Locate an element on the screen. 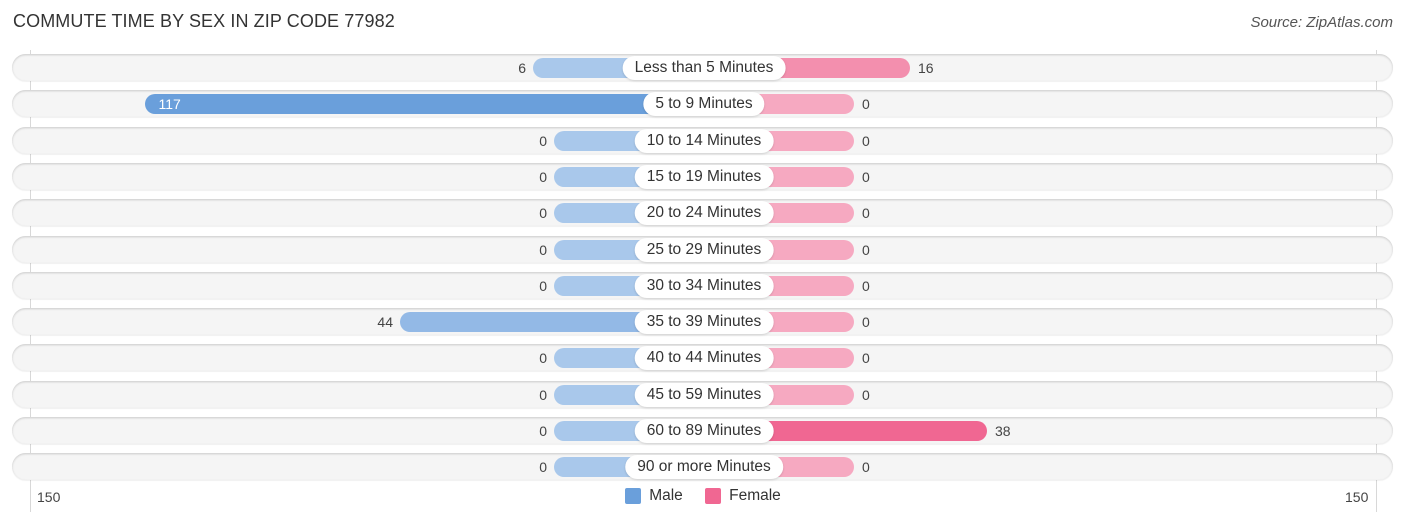 This screenshot has height=522, width=1406. legend-item-female: Female is located at coordinates (743, 496).